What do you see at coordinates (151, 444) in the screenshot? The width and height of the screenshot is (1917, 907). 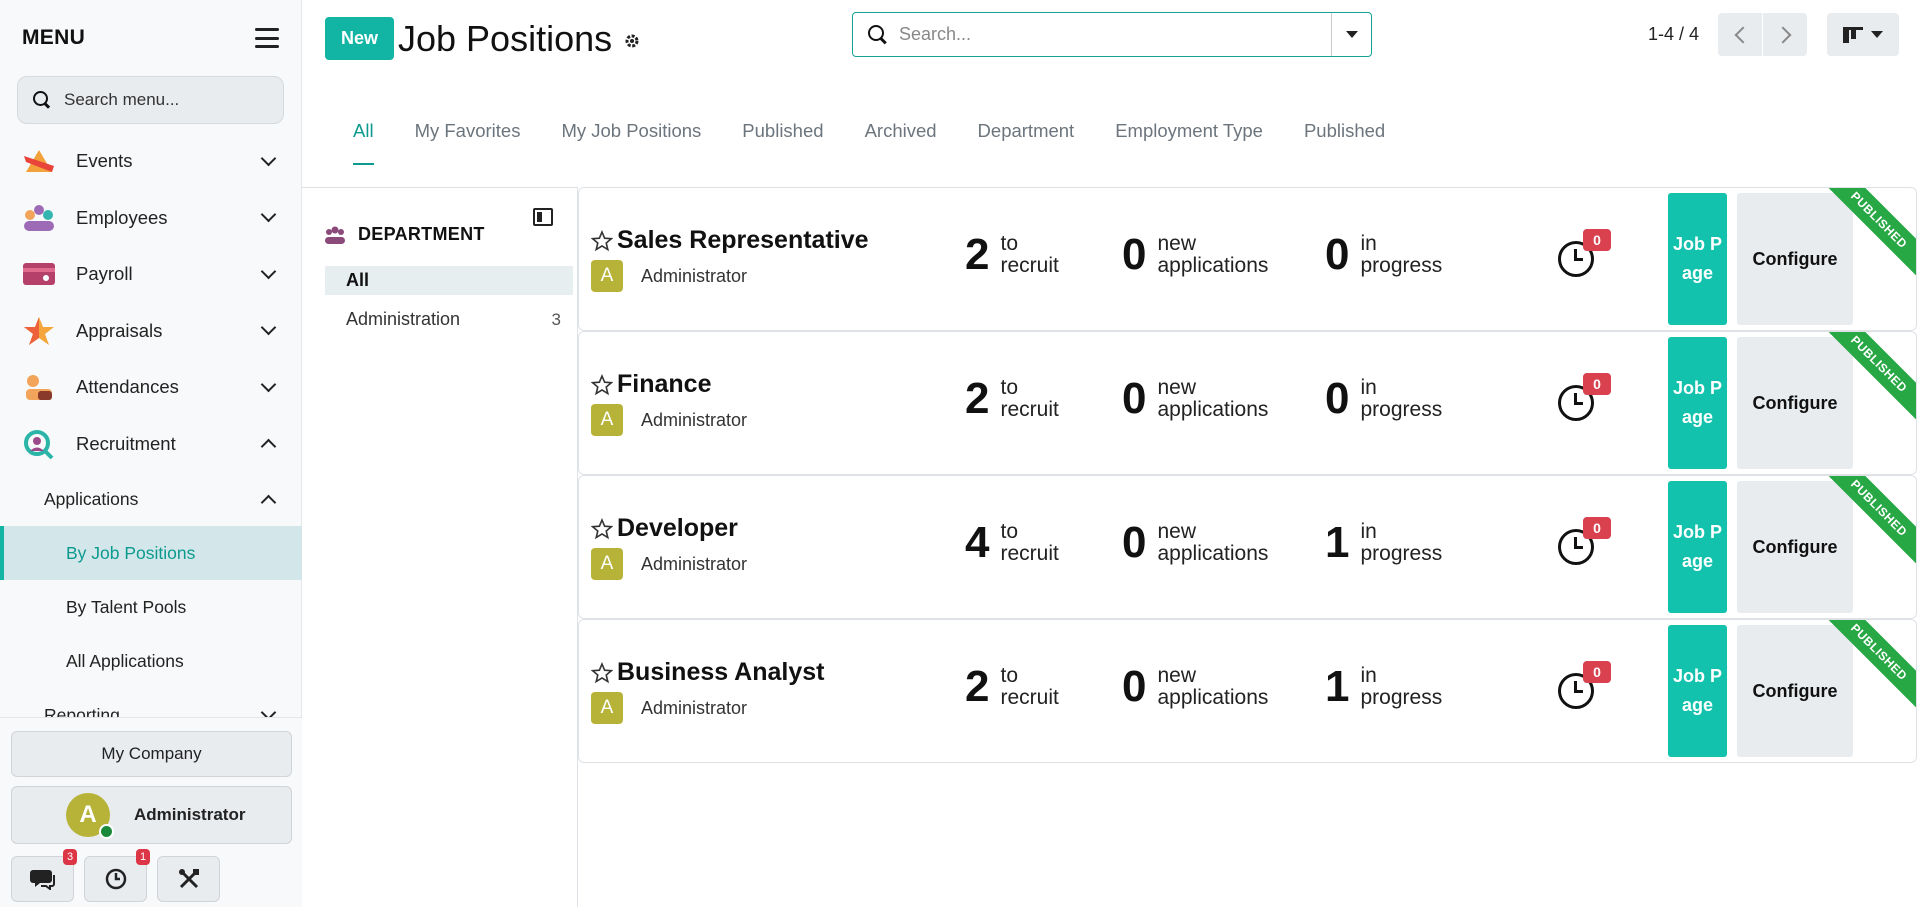 I see `sidebar-item-recruitment: Recruitment` at bounding box center [151, 444].